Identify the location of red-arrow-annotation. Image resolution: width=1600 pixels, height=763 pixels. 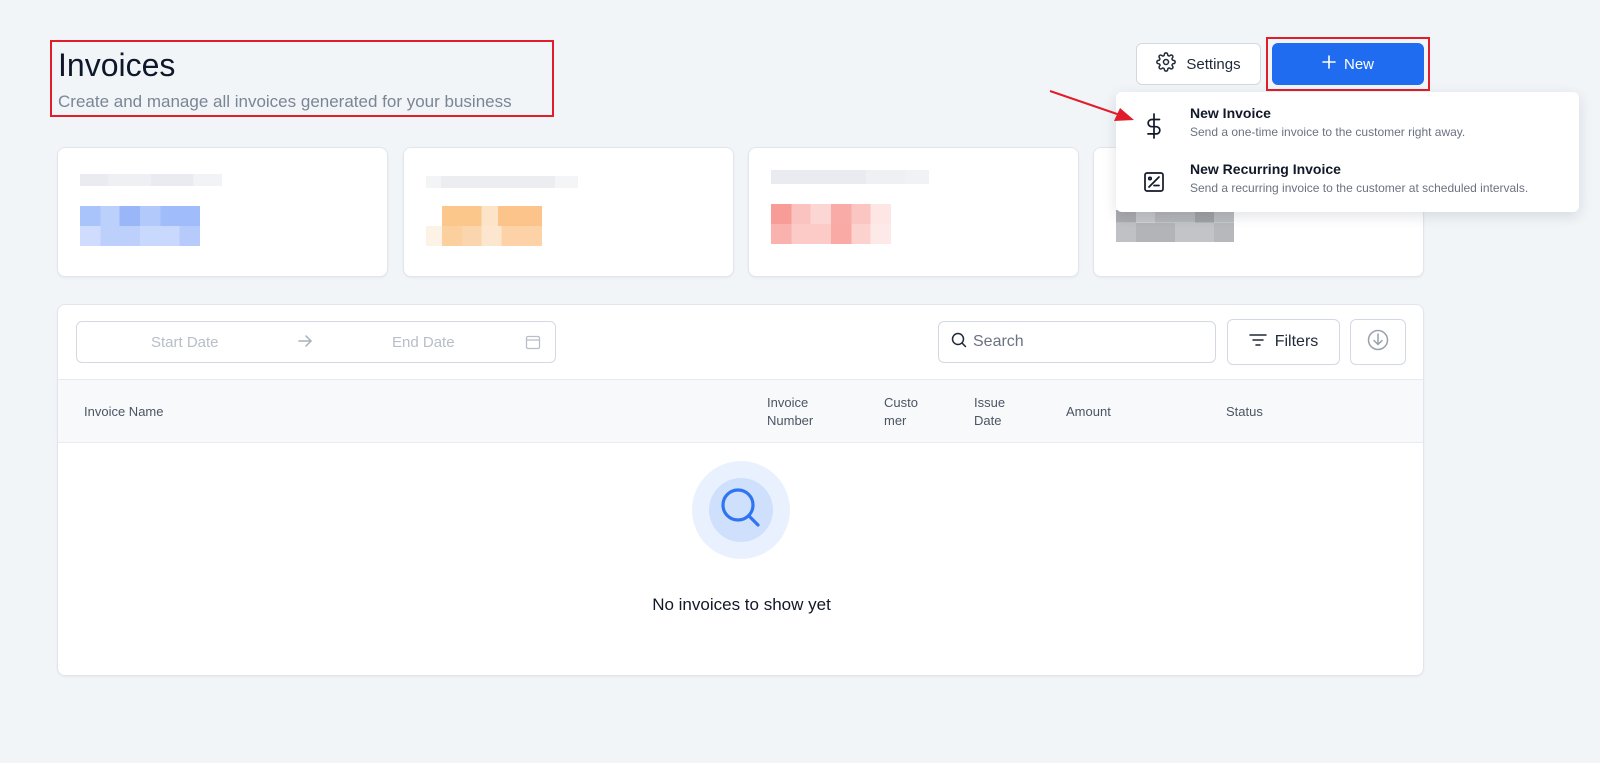
(1091, 105).